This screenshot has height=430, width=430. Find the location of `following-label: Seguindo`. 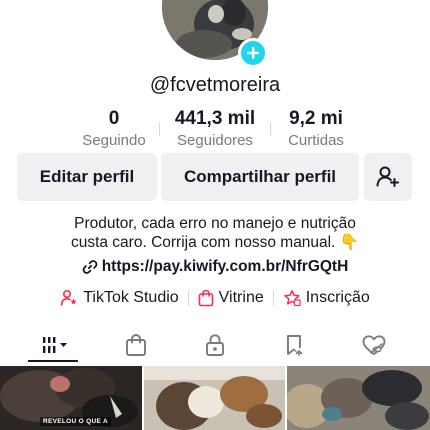

following-label: Seguindo is located at coordinates (114, 140).